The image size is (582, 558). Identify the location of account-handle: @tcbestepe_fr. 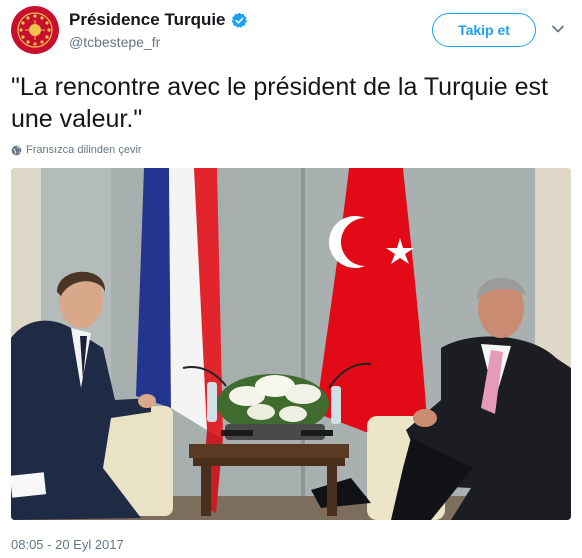
(114, 42).